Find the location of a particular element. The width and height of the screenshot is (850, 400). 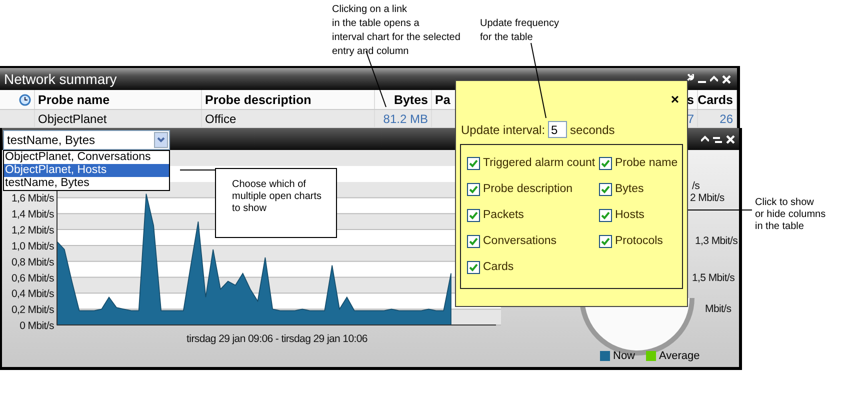

window-title: Network summary is located at coordinates (60, 79).